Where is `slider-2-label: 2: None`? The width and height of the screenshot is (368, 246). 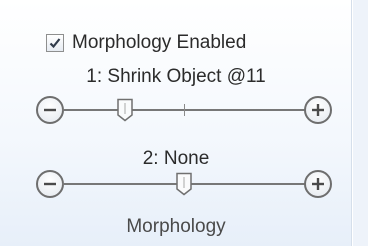 slider-2-label: 2: None is located at coordinates (176, 158).